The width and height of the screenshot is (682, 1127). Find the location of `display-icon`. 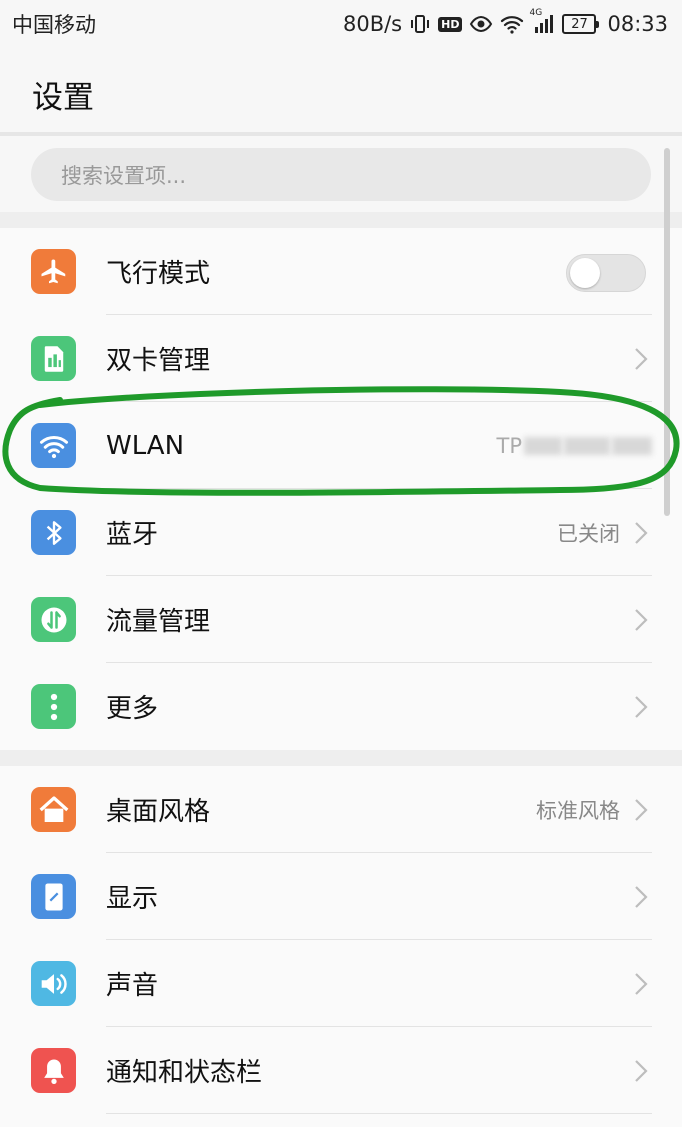

display-icon is located at coordinates (53, 896).